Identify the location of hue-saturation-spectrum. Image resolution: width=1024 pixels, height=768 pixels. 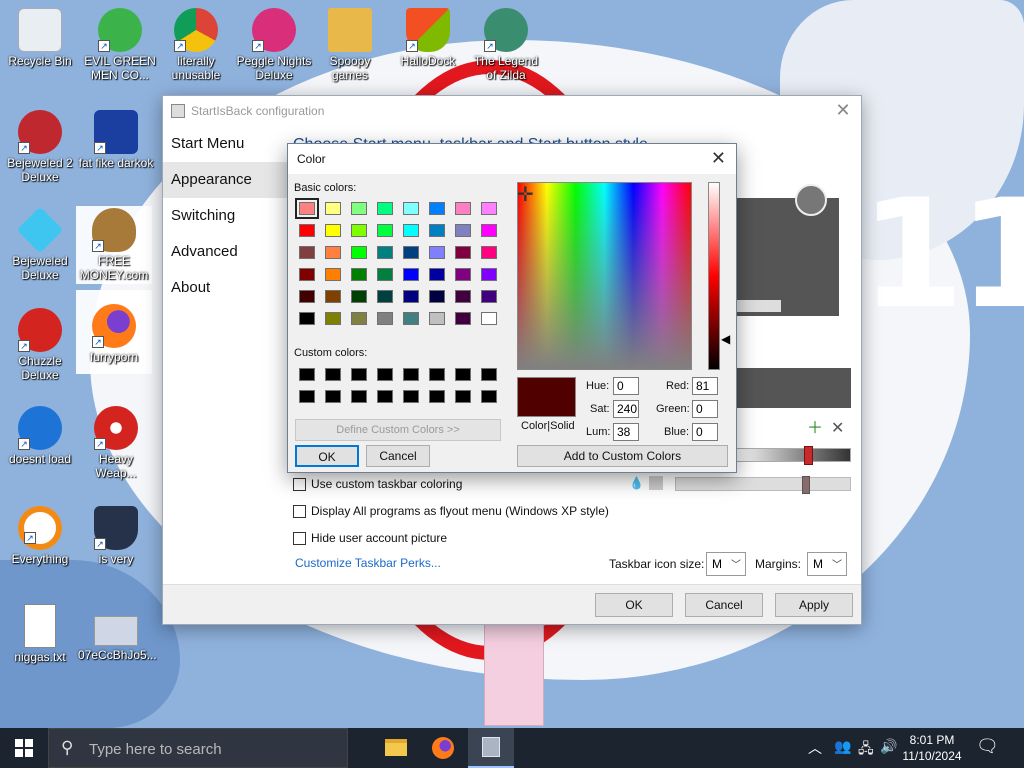
(604, 276).